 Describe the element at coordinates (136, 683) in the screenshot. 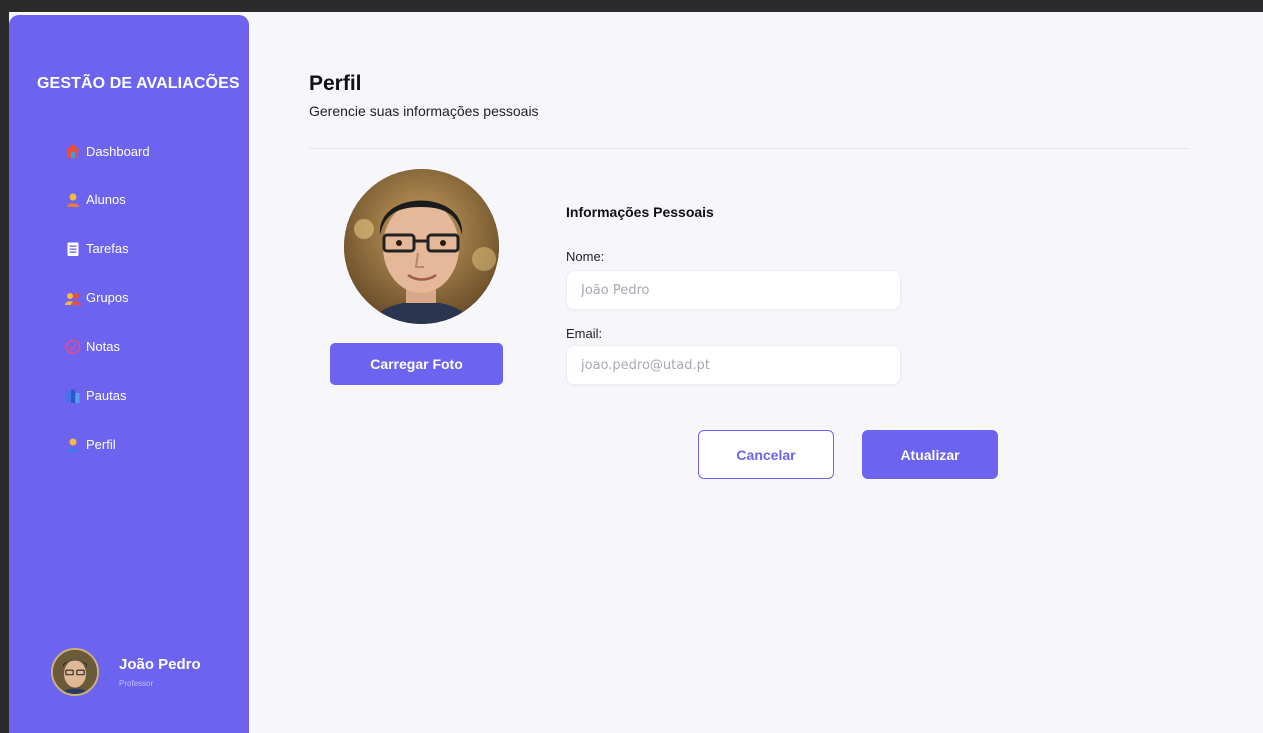

I see `profile-role: Professor` at that location.